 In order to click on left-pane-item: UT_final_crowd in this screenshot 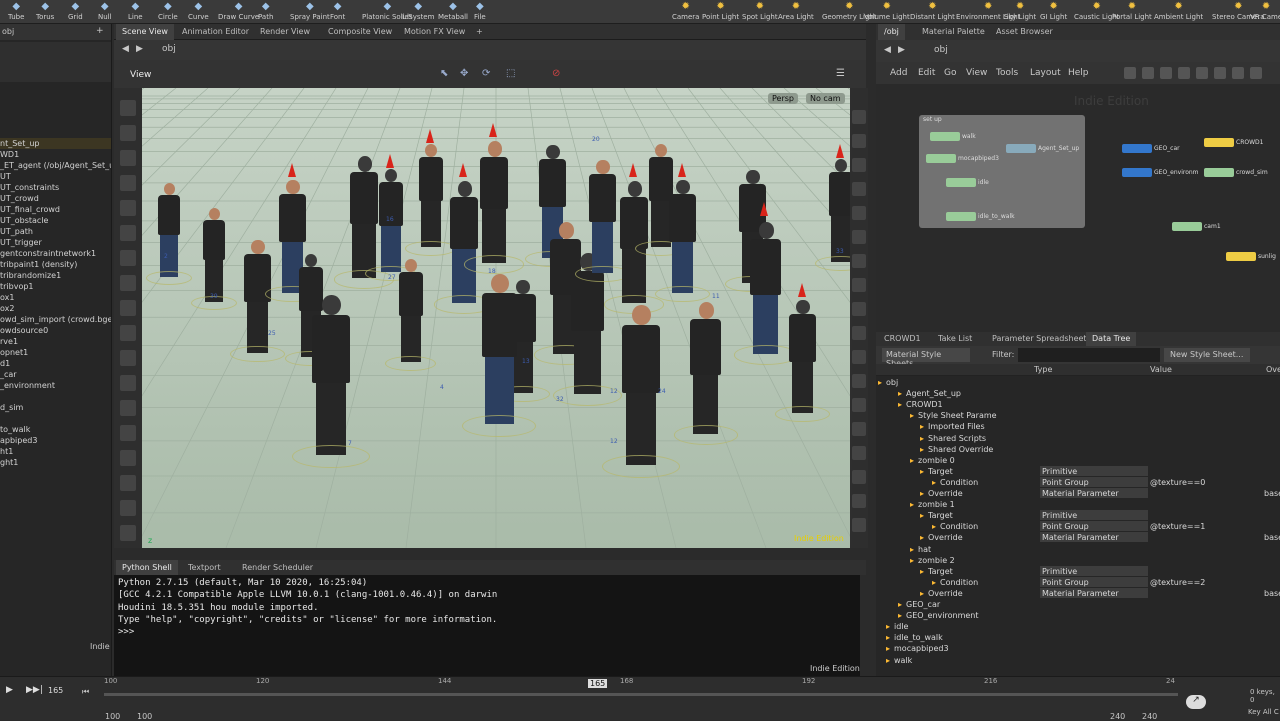, I will do `click(55, 209)`.